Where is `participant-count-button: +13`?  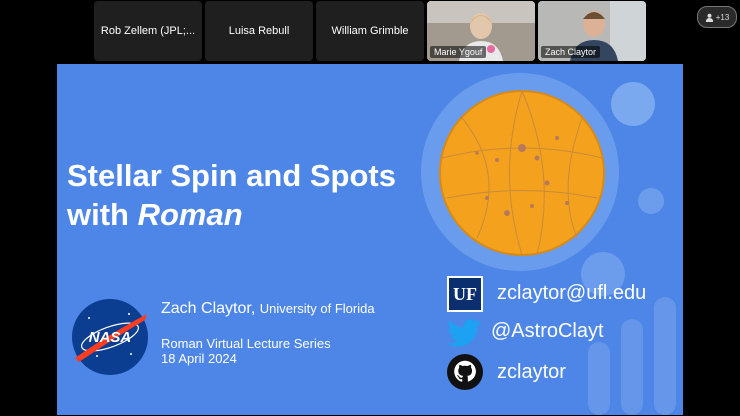 participant-count-button: +13 is located at coordinates (717, 17).